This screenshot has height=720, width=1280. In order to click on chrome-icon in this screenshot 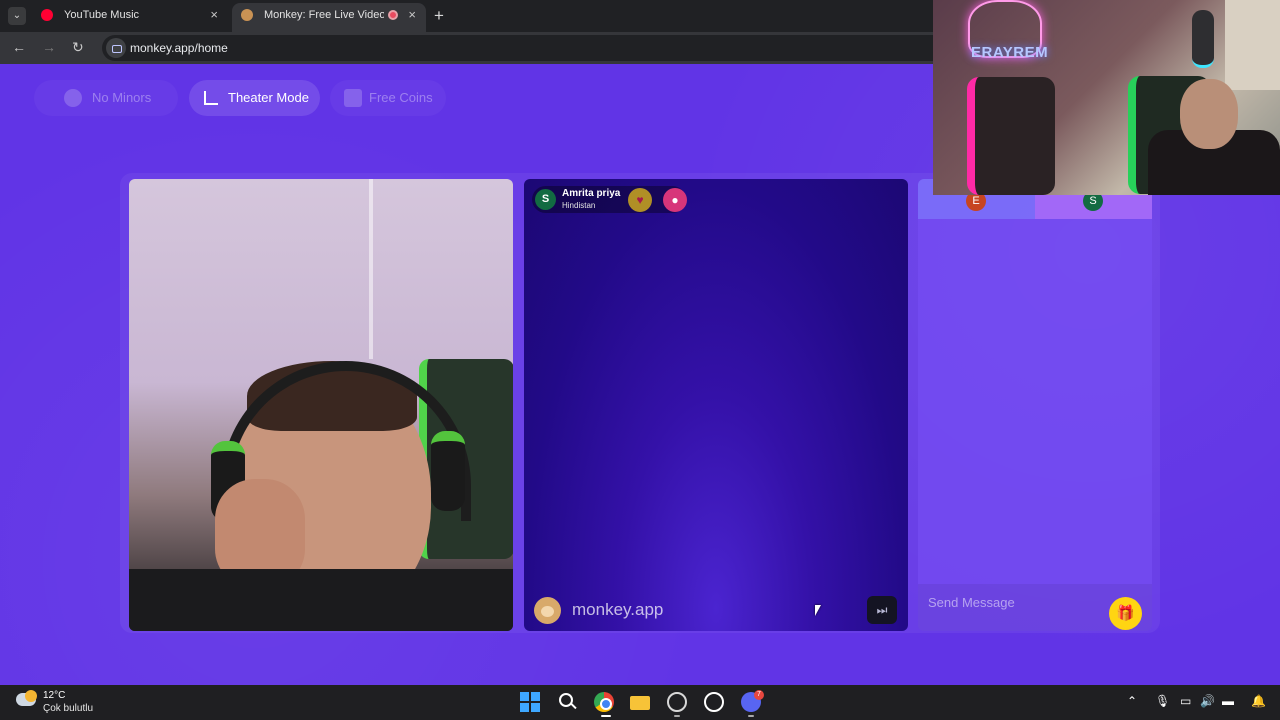, I will do `click(604, 702)`.